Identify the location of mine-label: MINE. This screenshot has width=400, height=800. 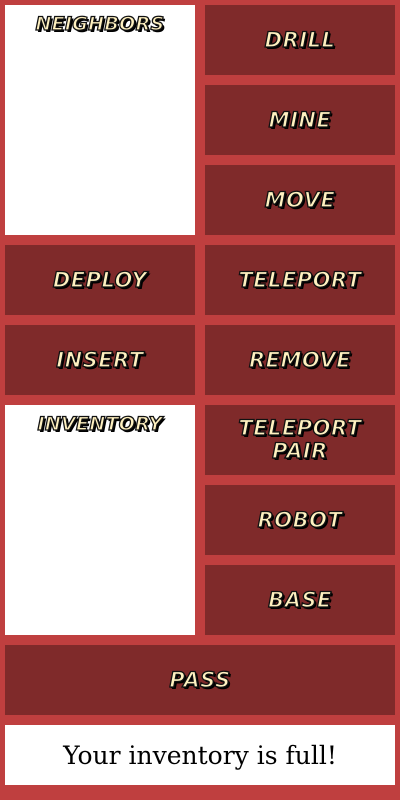
(300, 119).